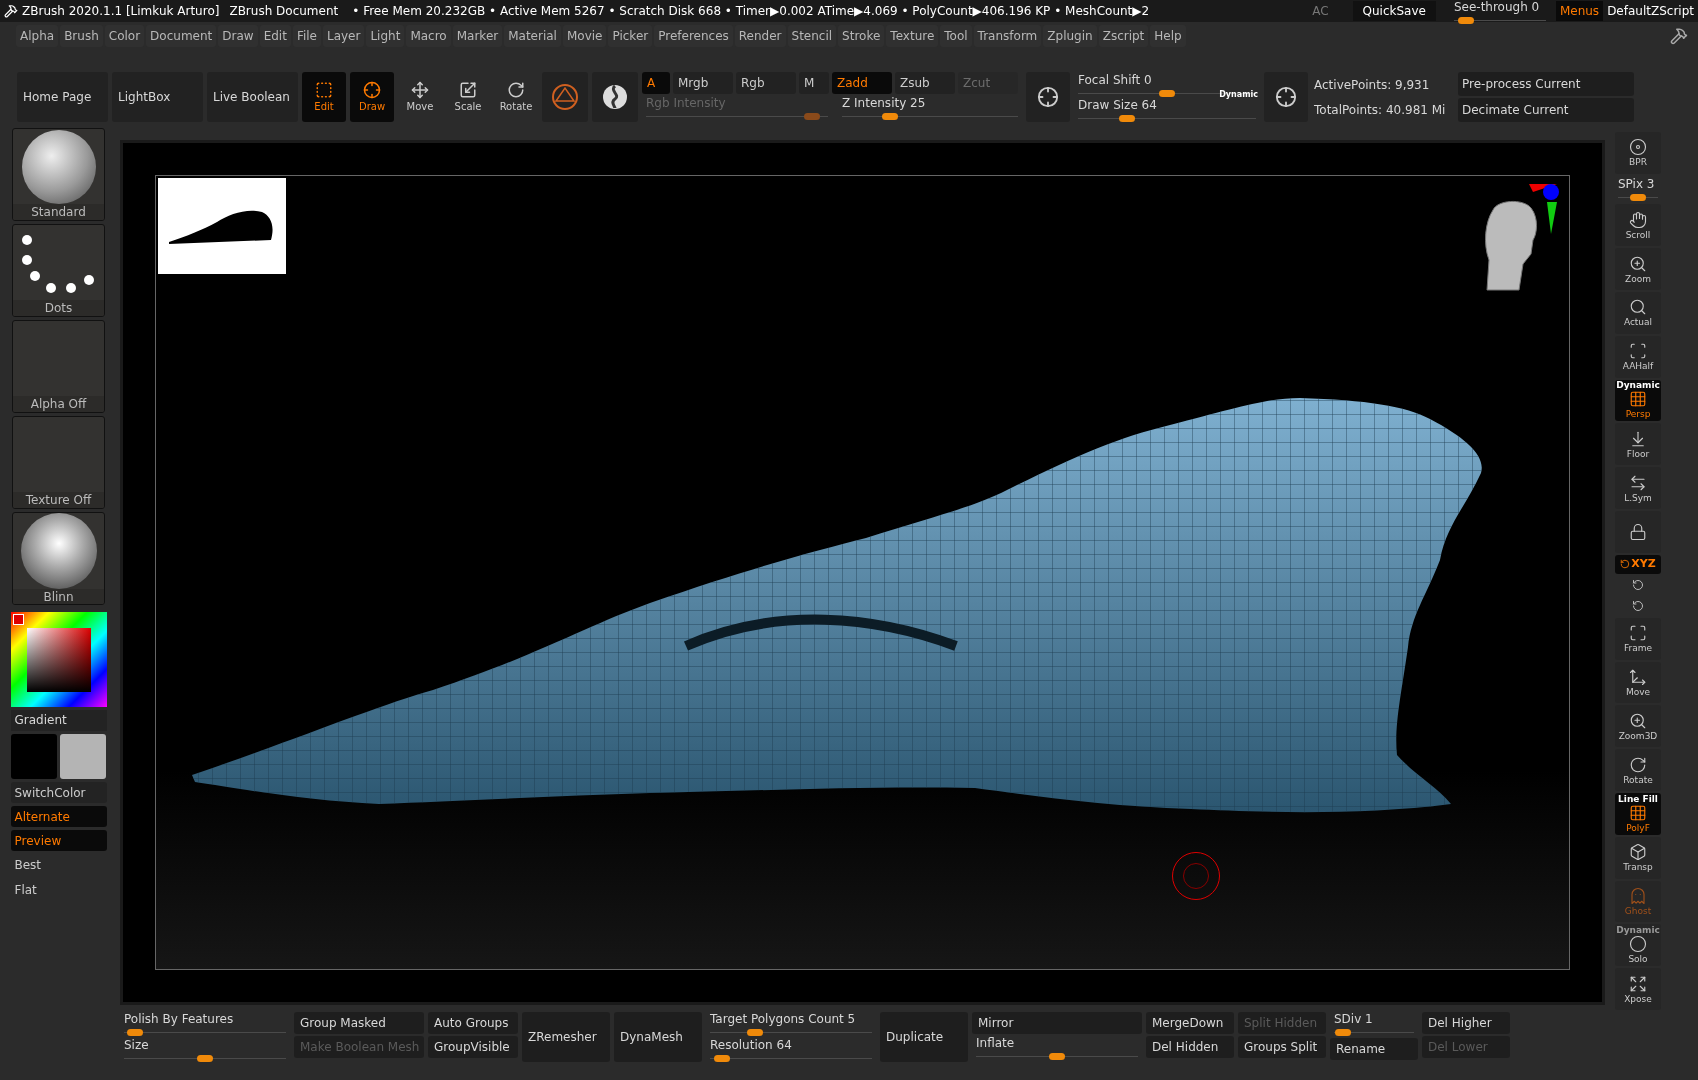  Describe the element at coordinates (956, 36) in the screenshot. I see `menu-item: Tool` at that location.